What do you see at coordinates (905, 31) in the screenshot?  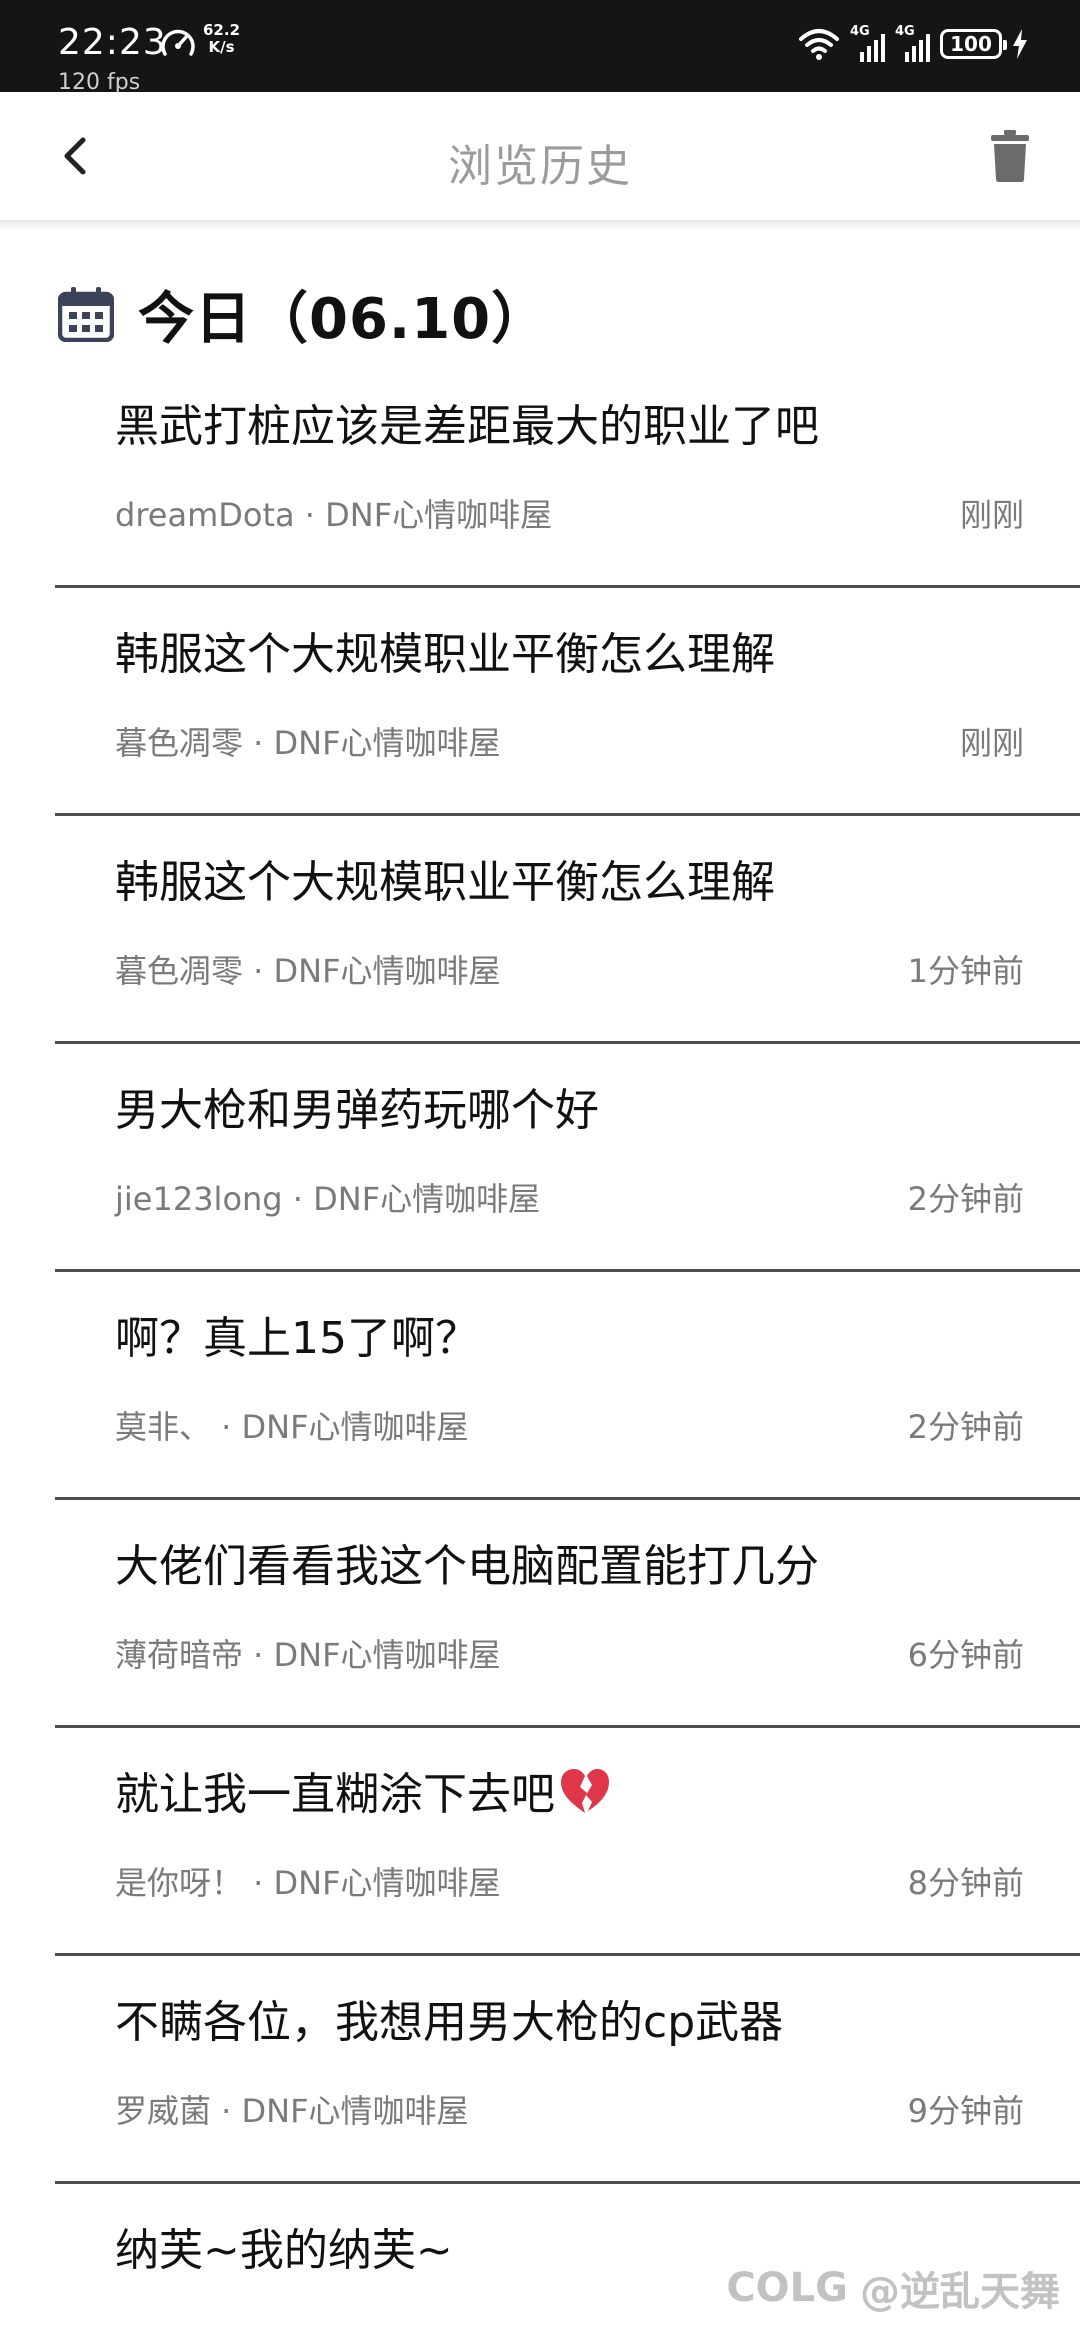 I see `network-type-2: 4G` at bounding box center [905, 31].